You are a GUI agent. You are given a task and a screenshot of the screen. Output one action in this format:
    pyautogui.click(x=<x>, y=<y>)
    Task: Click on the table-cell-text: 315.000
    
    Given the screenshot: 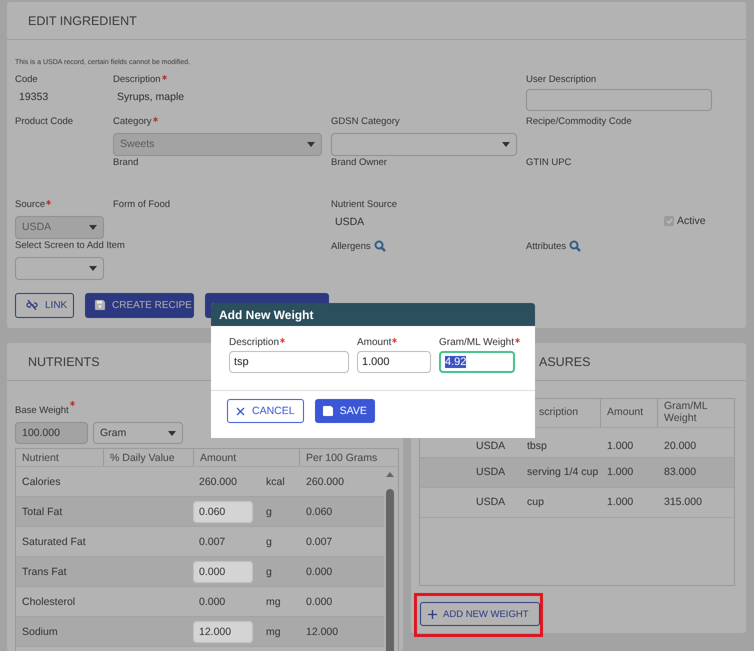 What is the action you would take?
    pyautogui.click(x=683, y=502)
    